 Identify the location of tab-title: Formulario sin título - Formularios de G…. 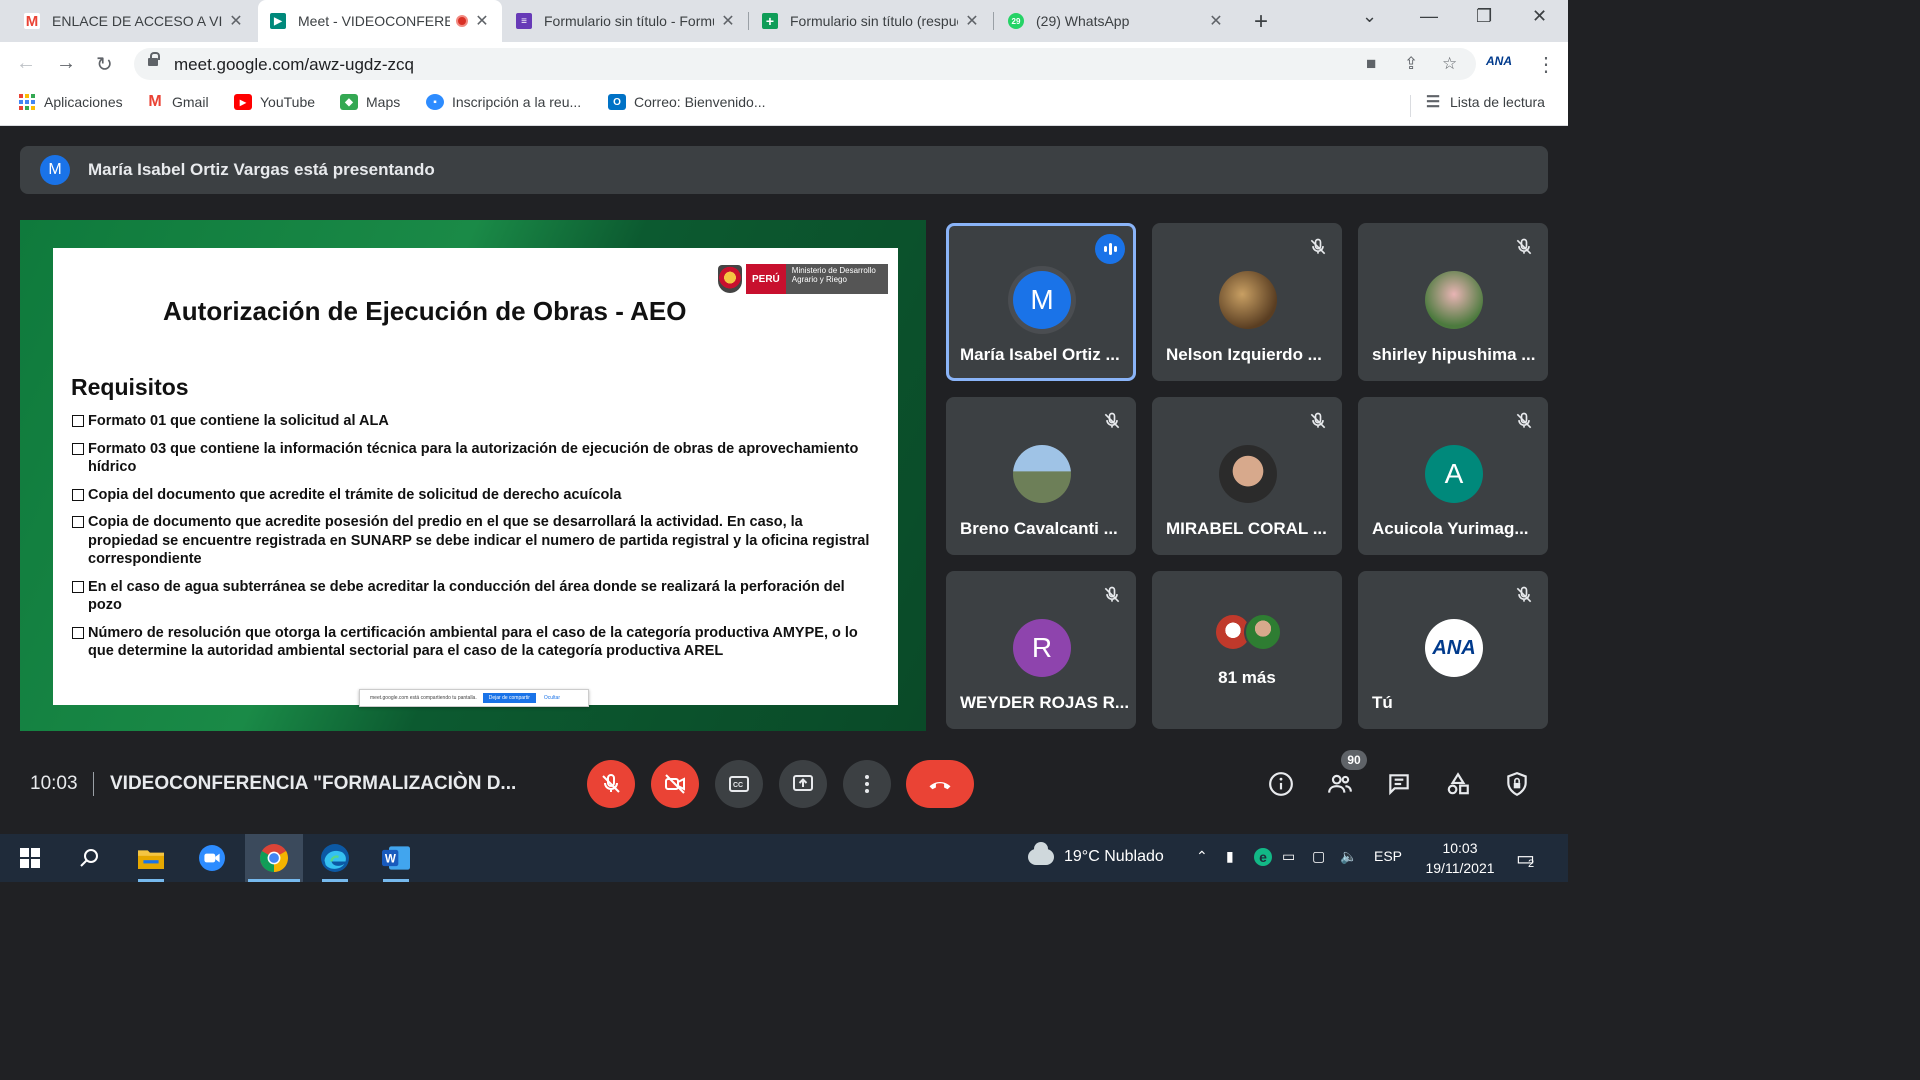
(629, 21).